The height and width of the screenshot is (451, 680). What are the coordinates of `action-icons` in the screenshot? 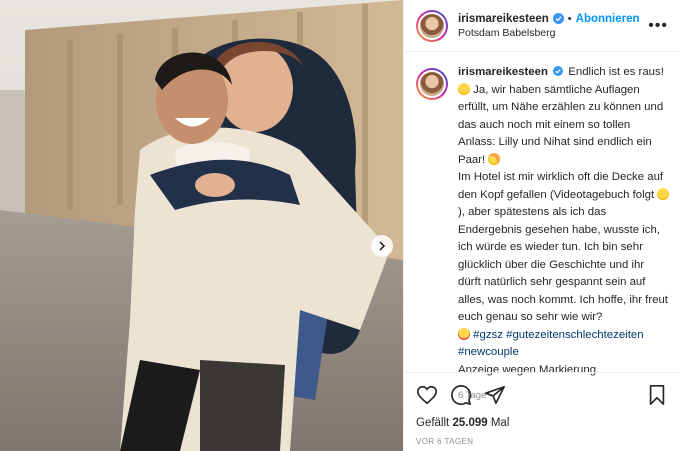 It's located at (542, 395).